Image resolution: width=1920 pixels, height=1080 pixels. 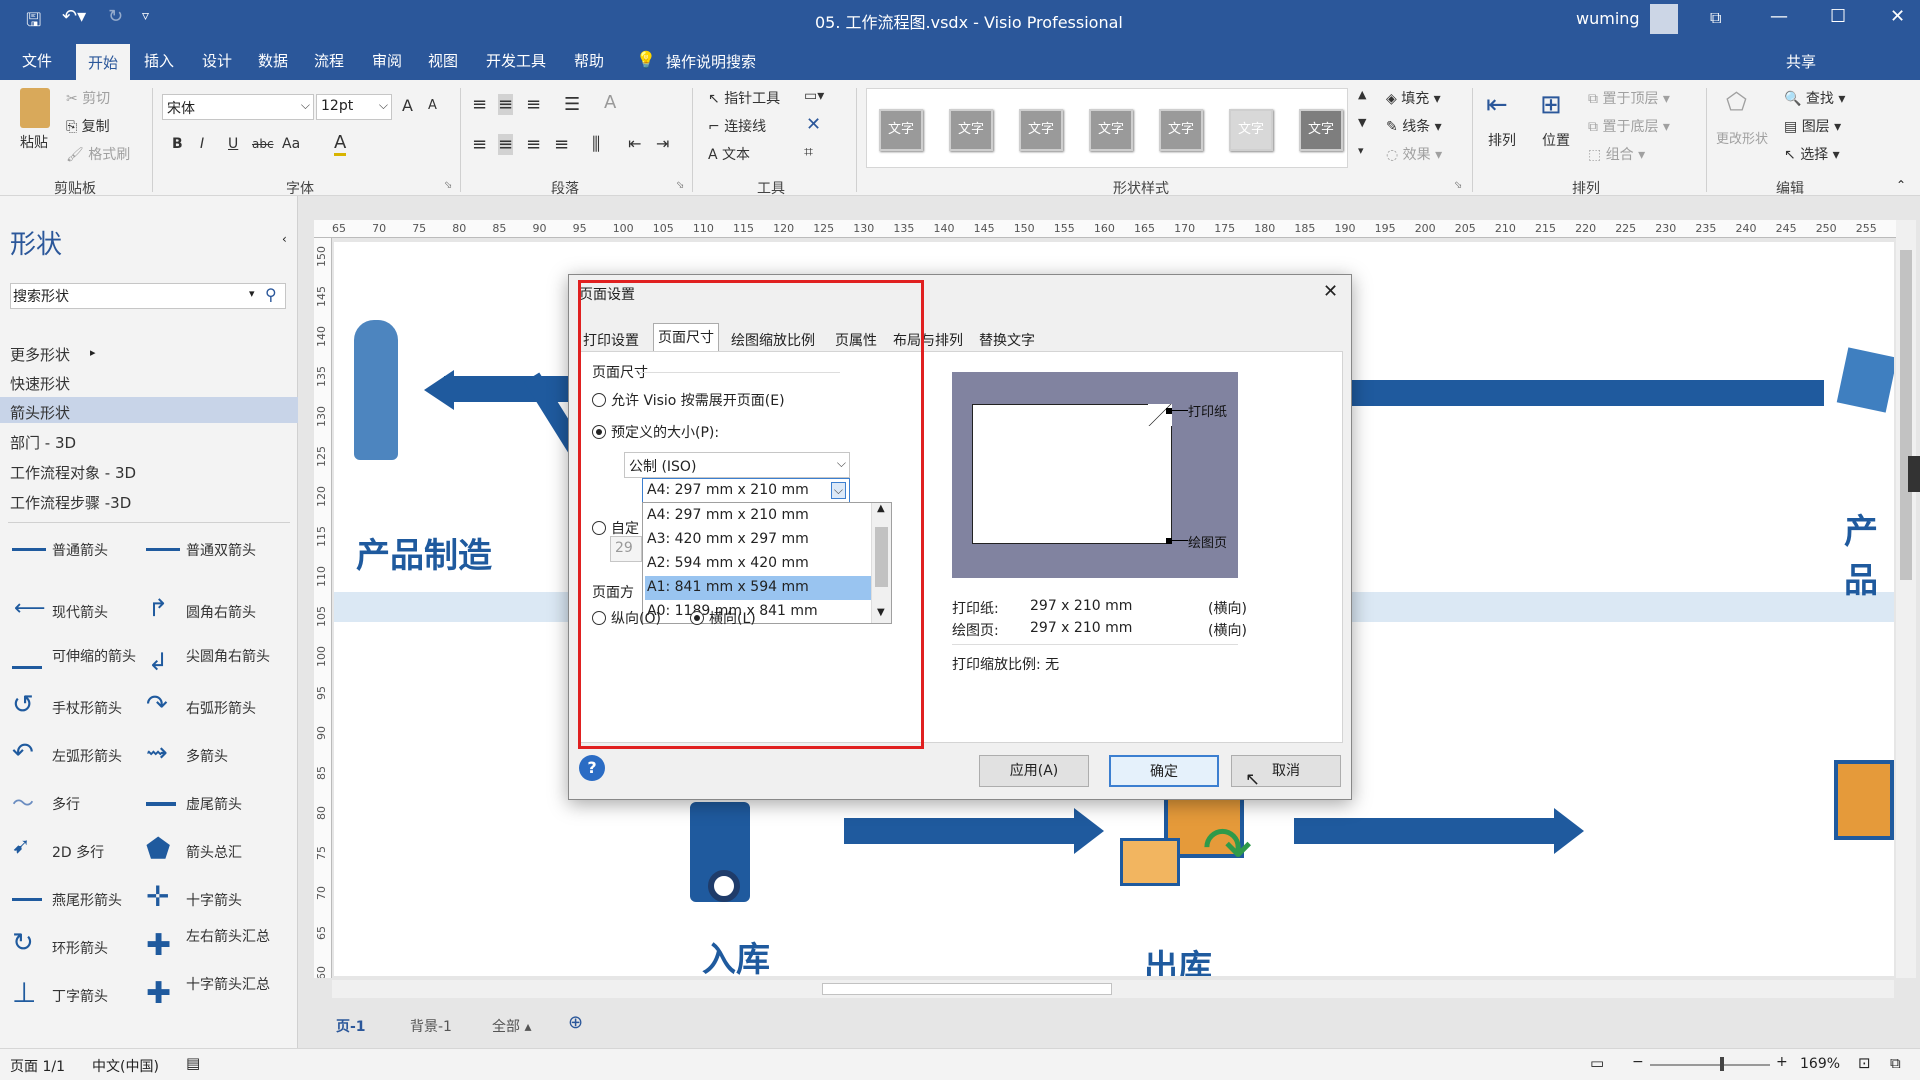 What do you see at coordinates (387, 60) in the screenshot?
I see `tab-review: 审阅` at bounding box center [387, 60].